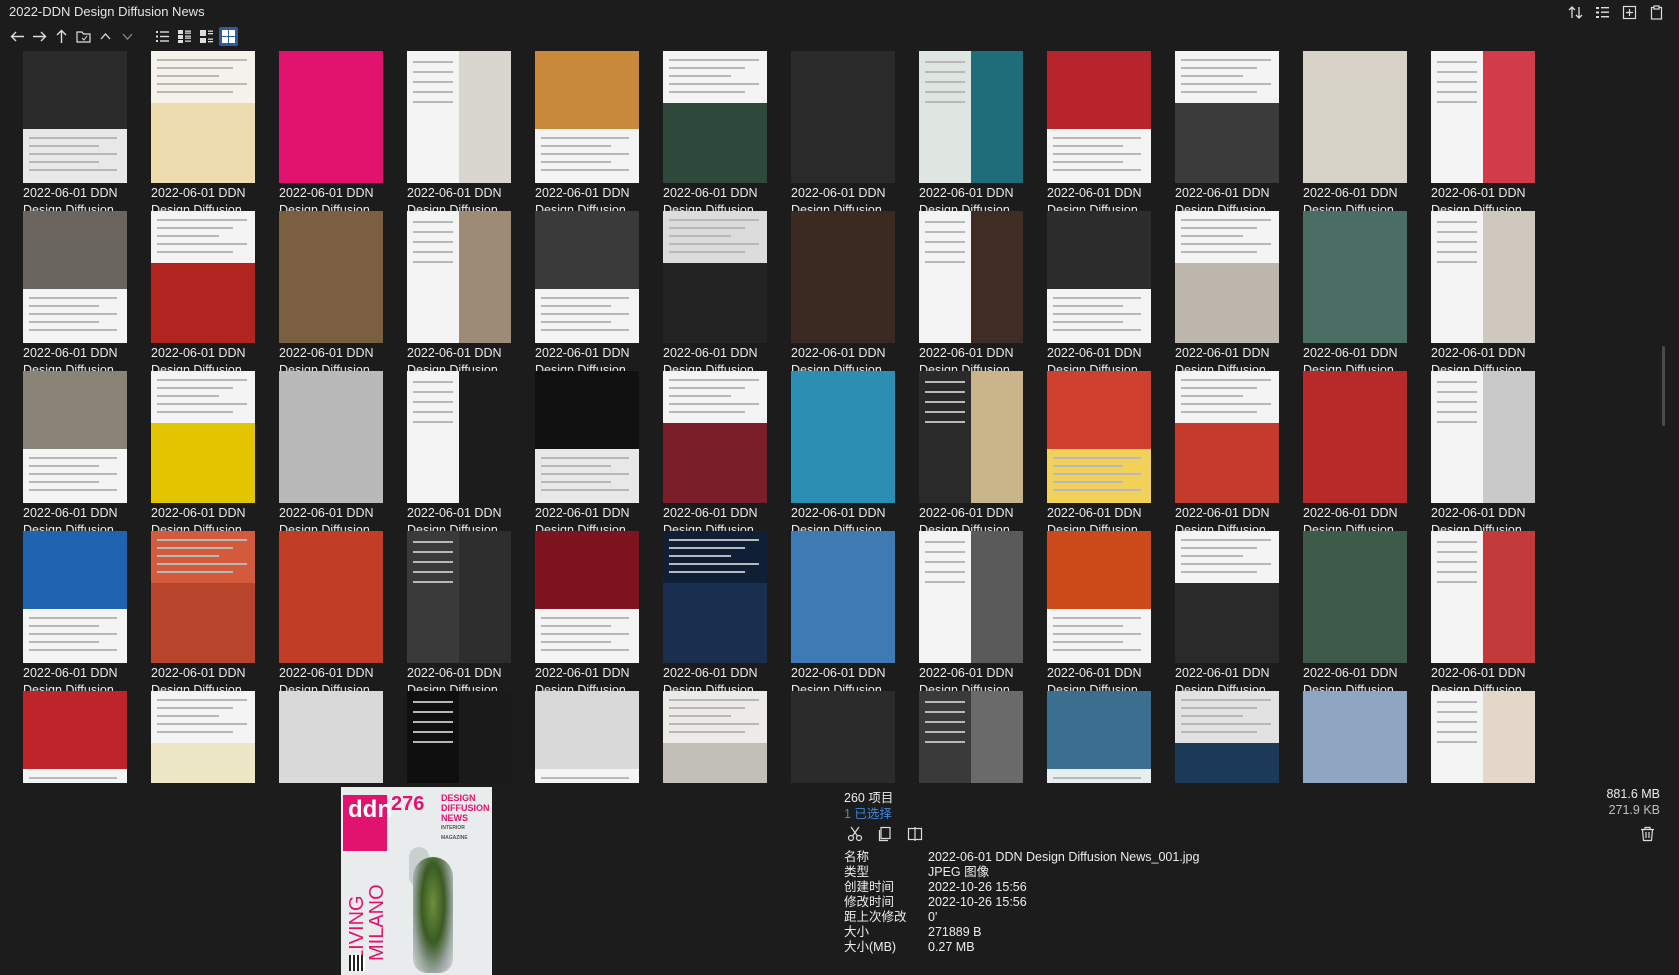 The image size is (1679, 975). Describe the element at coordinates (228, 36) in the screenshot. I see `view-thumbnails-icon` at that location.